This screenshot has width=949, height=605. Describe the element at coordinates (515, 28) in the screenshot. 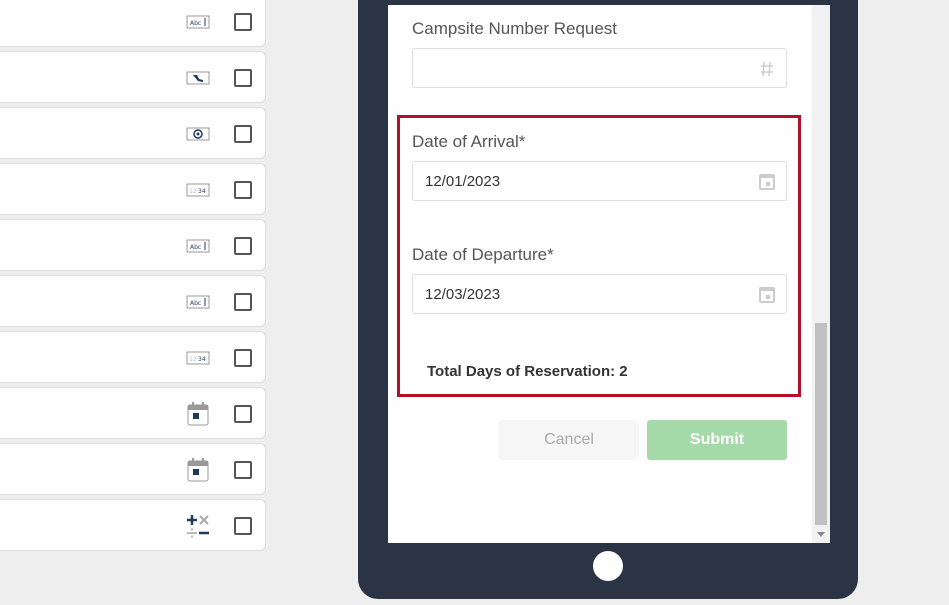

I see `campsite-number-label: Campsite Number Request` at that location.